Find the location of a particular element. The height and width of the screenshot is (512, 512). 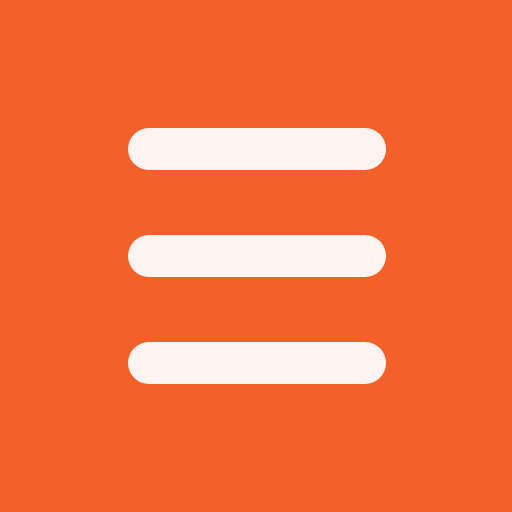

menu-bar-middle is located at coordinates (257, 256).